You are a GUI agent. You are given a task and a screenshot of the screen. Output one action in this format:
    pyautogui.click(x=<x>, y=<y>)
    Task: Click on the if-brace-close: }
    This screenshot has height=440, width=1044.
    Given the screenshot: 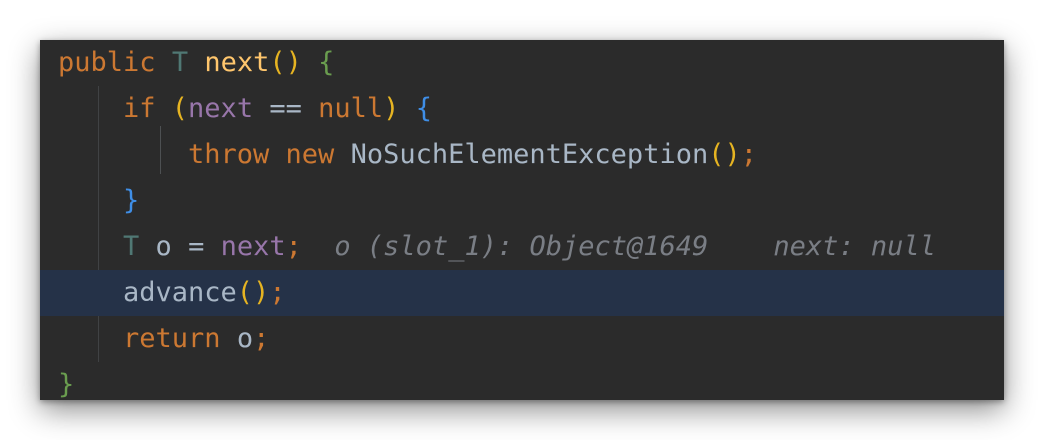 What is the action you would take?
    pyautogui.click(x=131, y=200)
    